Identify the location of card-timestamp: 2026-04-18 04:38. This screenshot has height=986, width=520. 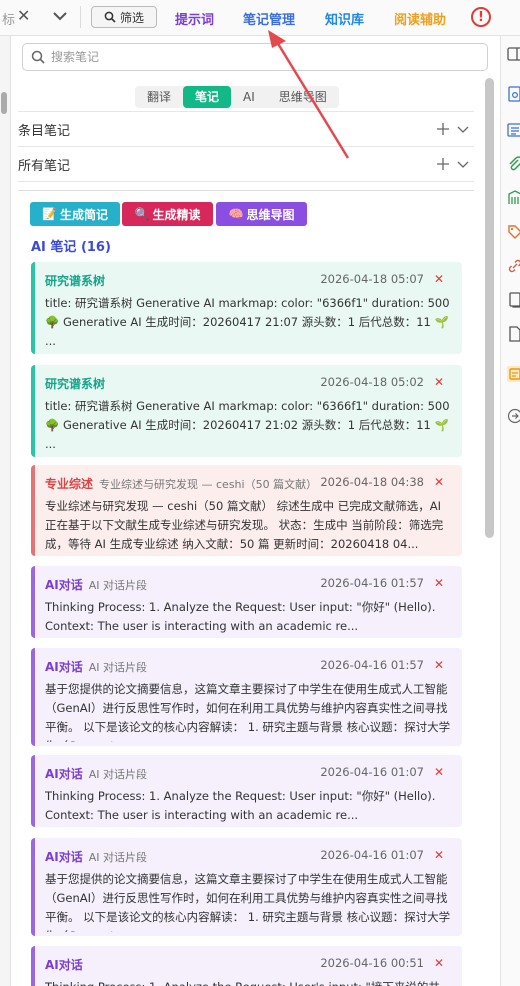
(372, 482).